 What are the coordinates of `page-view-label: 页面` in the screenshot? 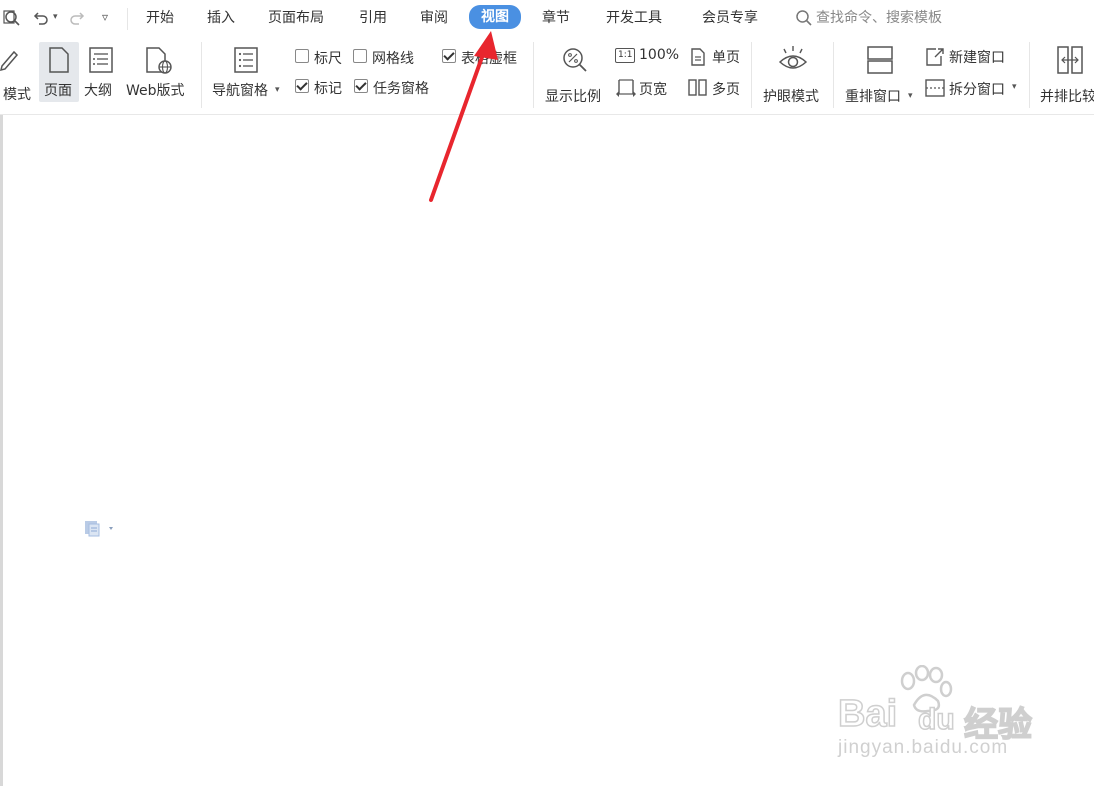 It's located at (58, 91).